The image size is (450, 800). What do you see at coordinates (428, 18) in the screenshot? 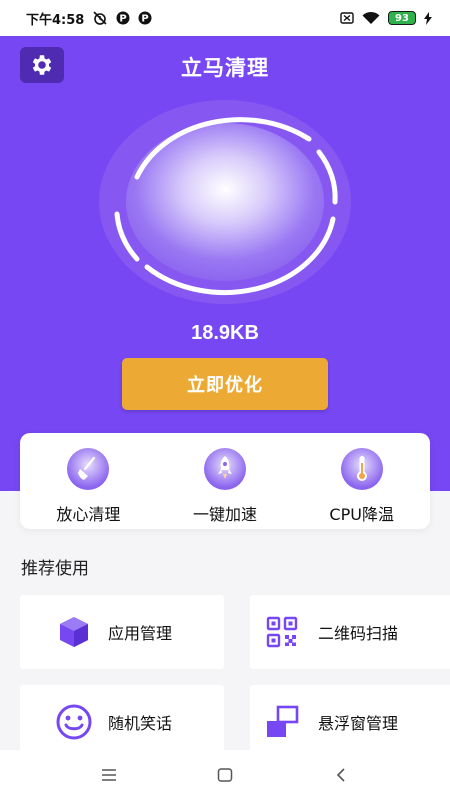
I see `charging-icon` at bounding box center [428, 18].